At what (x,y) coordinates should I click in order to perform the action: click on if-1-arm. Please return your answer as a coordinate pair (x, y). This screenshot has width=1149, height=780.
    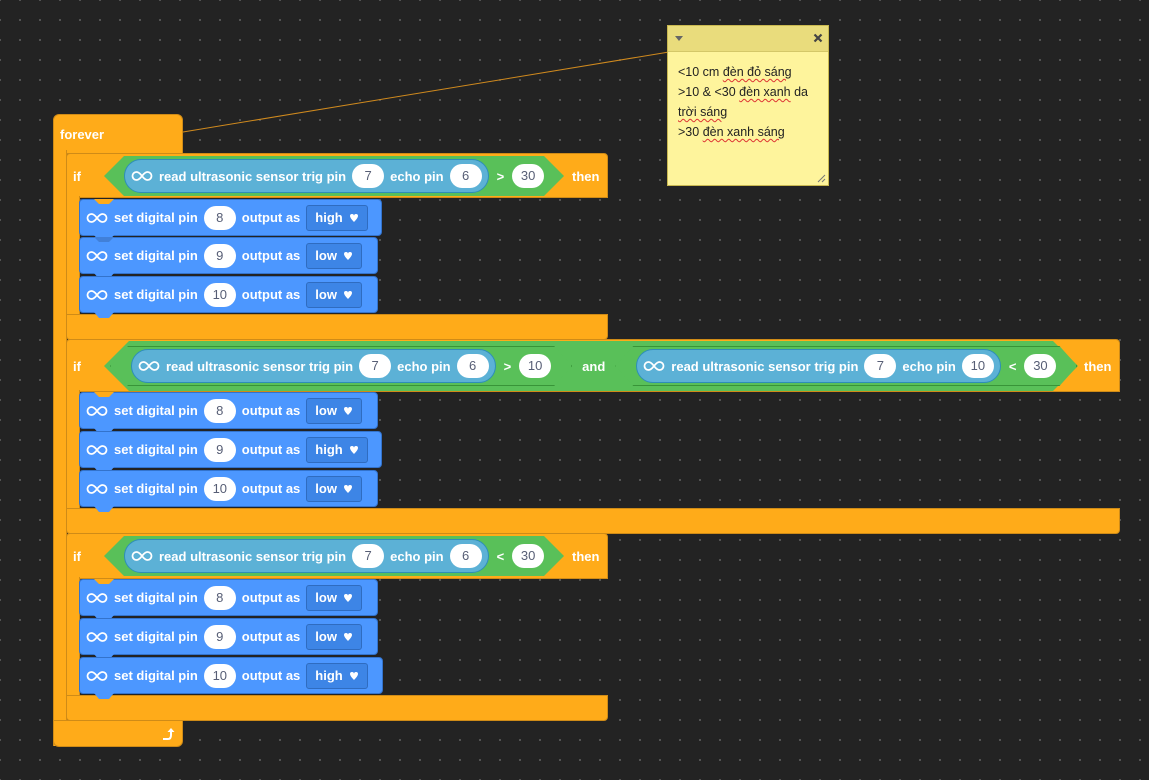
    Looking at the image, I should click on (73, 256).